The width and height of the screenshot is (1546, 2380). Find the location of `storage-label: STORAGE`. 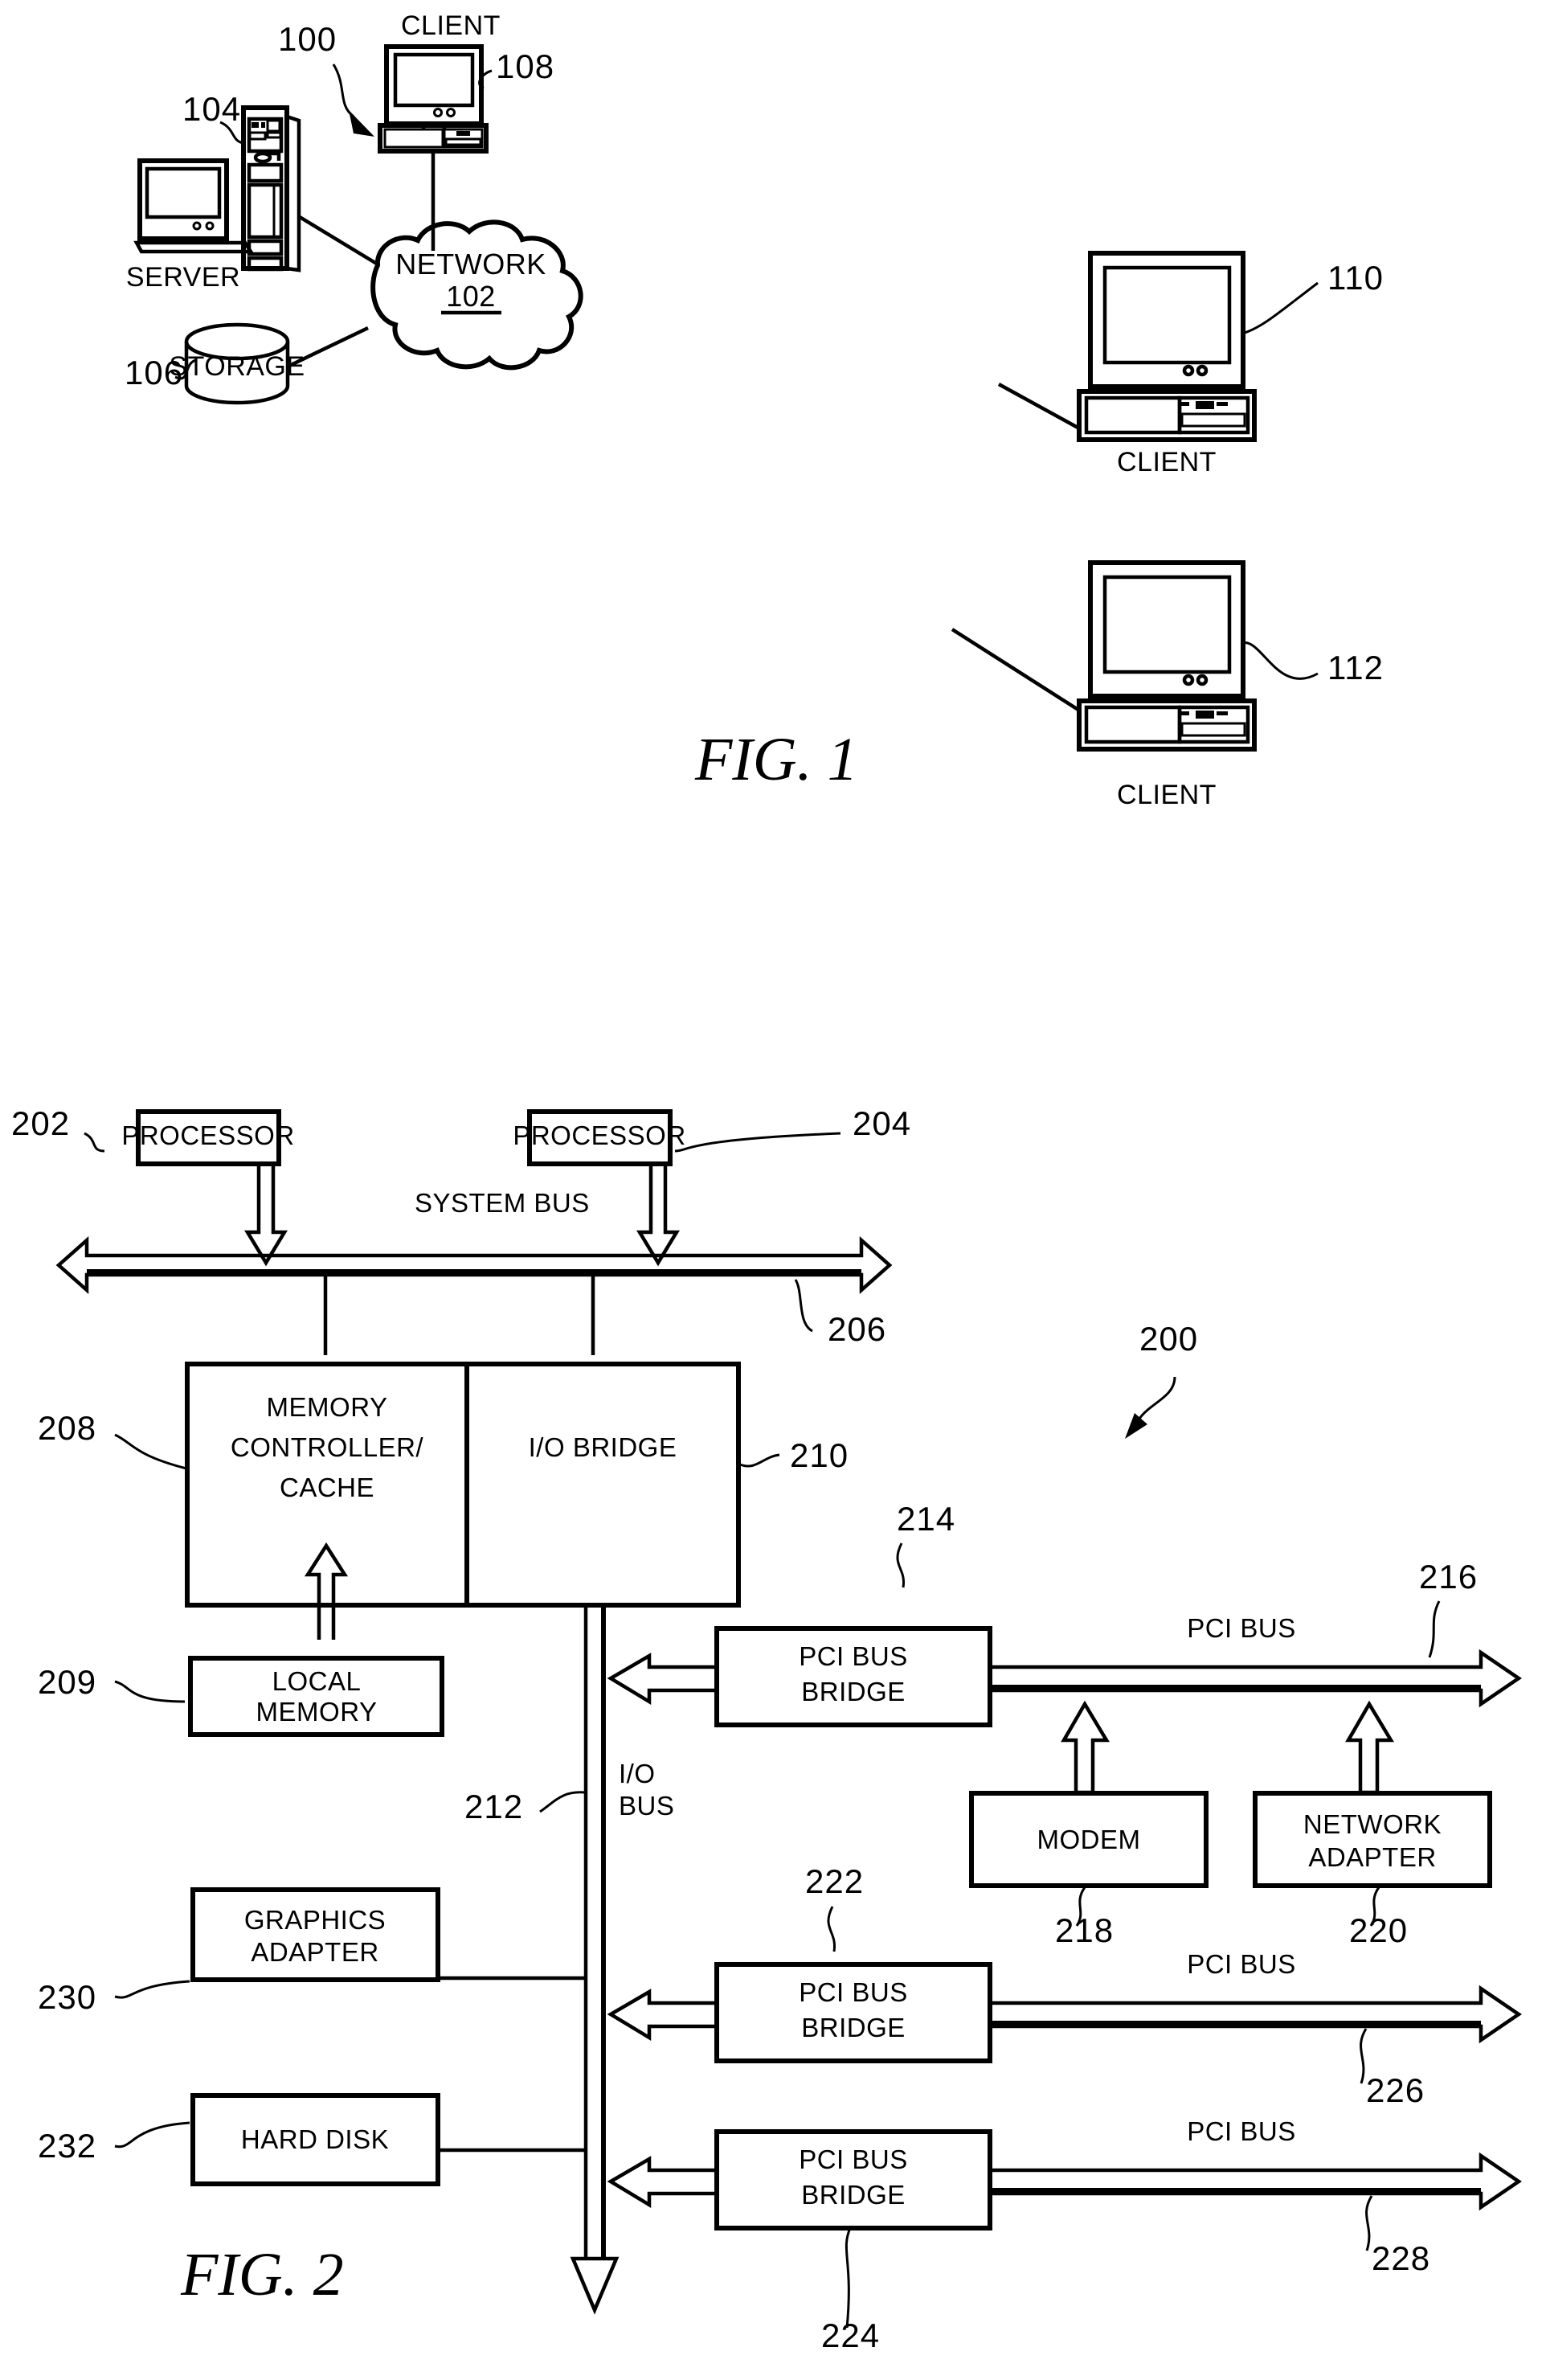

storage-label: STORAGE is located at coordinates (237, 367).